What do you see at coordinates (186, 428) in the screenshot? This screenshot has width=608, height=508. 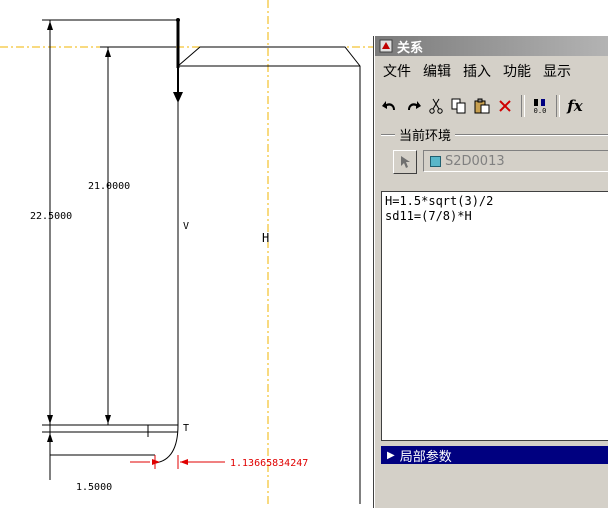 I see `tangent-constraint-mark: T` at bounding box center [186, 428].